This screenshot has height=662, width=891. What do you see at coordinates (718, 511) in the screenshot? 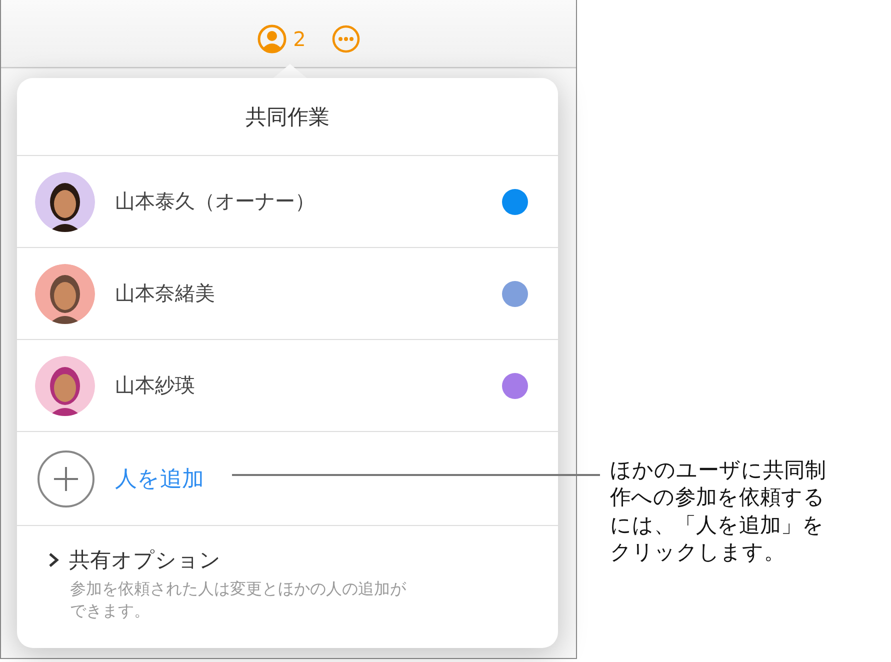
I see `callout-text: ほかのユーザに共同制作への参加を依頼するには、「人を追加」をクリックします。` at bounding box center [718, 511].